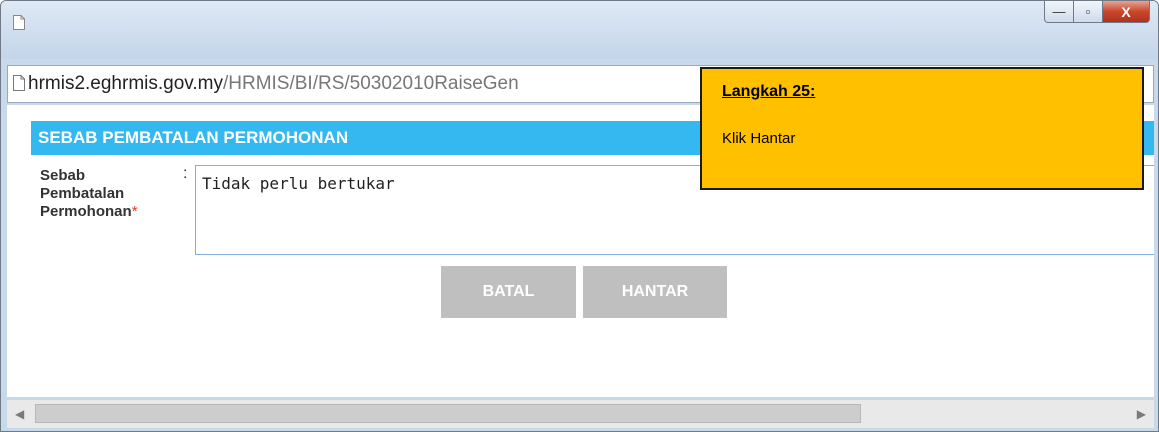  What do you see at coordinates (508, 292) in the screenshot?
I see `cancel-button: BATAL` at bounding box center [508, 292].